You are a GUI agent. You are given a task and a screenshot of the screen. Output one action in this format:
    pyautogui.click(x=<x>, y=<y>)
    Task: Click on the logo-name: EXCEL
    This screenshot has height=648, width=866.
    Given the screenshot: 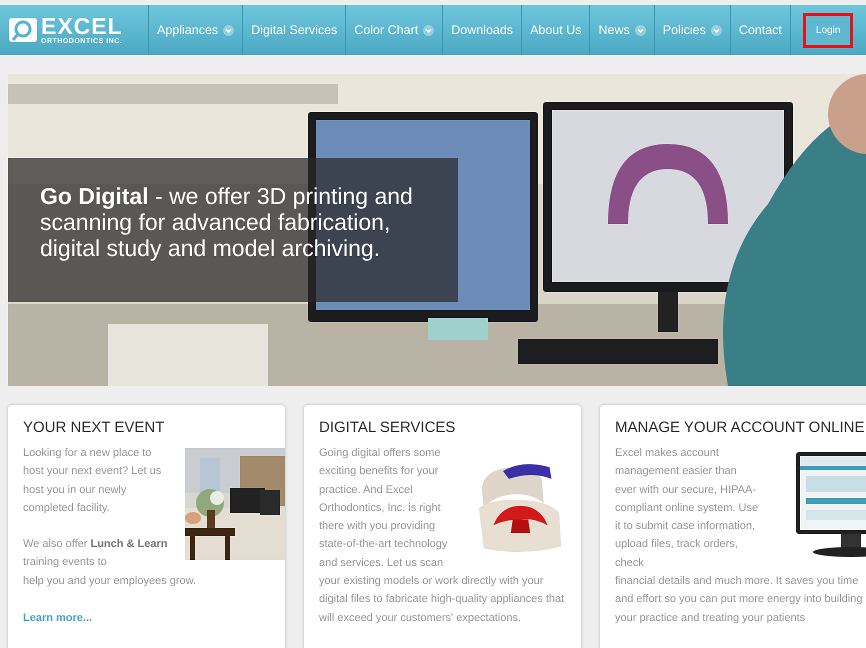 What is the action you would take?
    pyautogui.click(x=82, y=26)
    